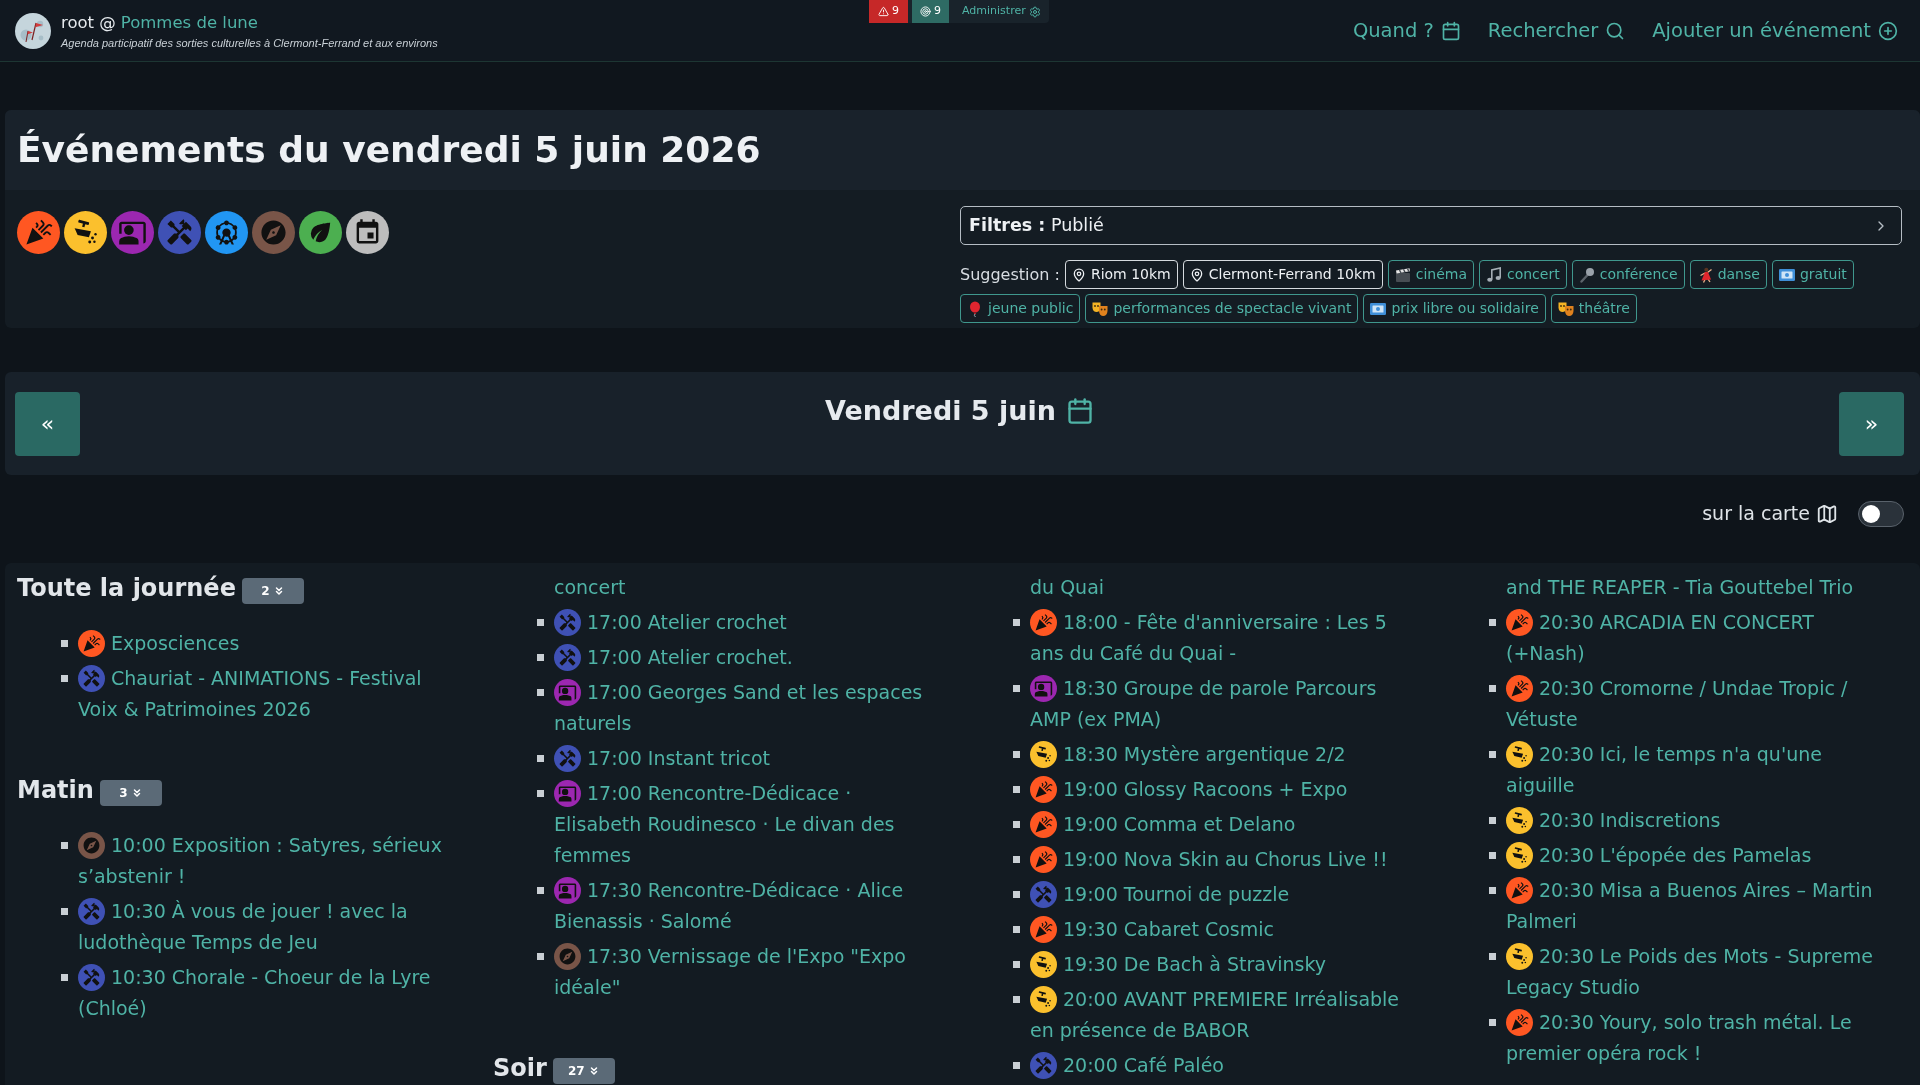 Image resolution: width=1920 pixels, height=1085 pixels. I want to click on compass-icon, so click(273, 232).